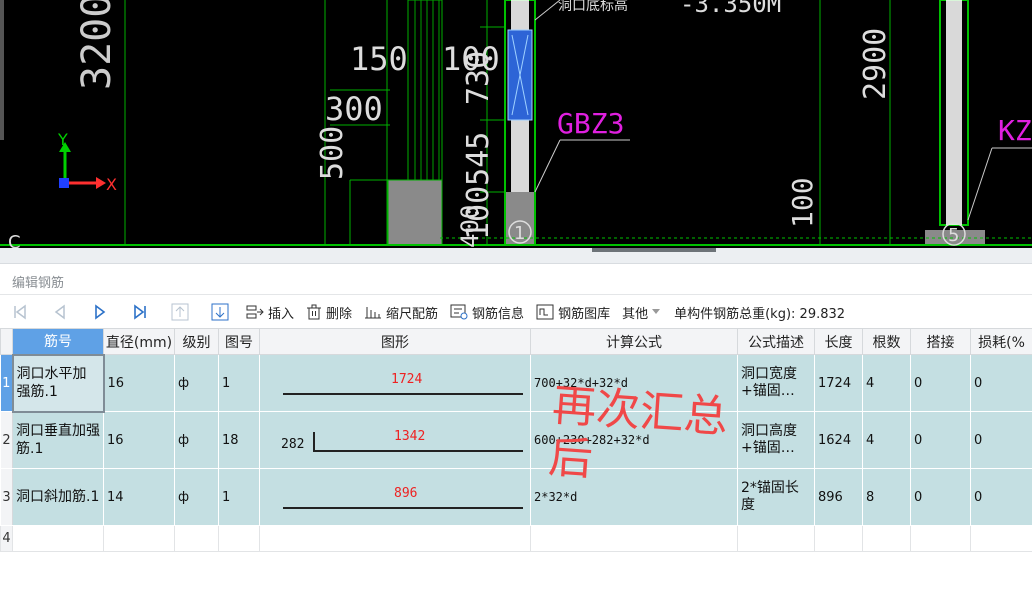  Describe the element at coordinates (498, 314) in the screenshot. I see `rebar-info-label: 钢筋信息` at that location.